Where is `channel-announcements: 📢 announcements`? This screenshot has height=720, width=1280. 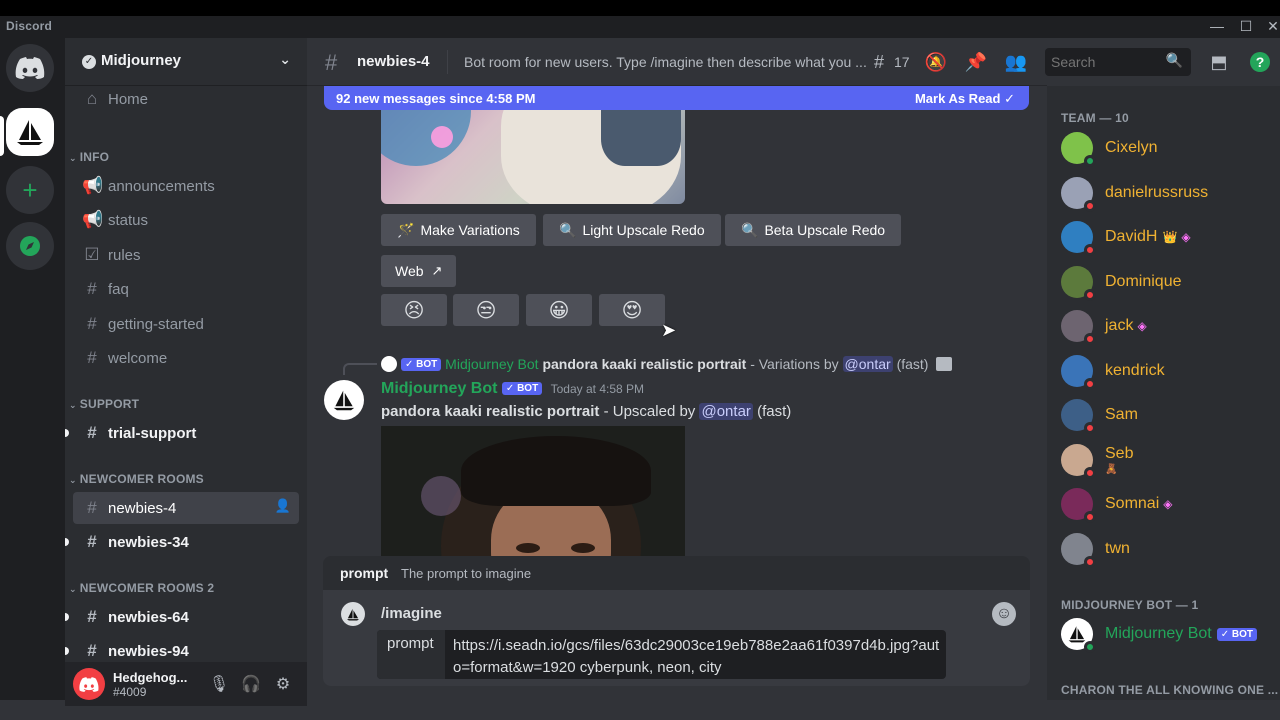 channel-announcements: 📢 announcements is located at coordinates (186, 186).